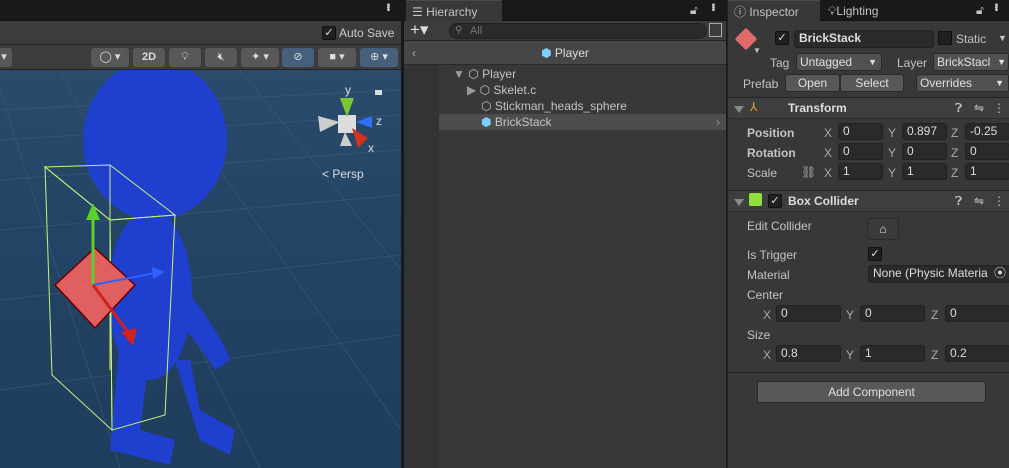 The height and width of the screenshot is (468, 1009). What do you see at coordinates (6, 57) in the screenshot?
I see `draw-mode-dropdown: ▾` at bounding box center [6, 57].